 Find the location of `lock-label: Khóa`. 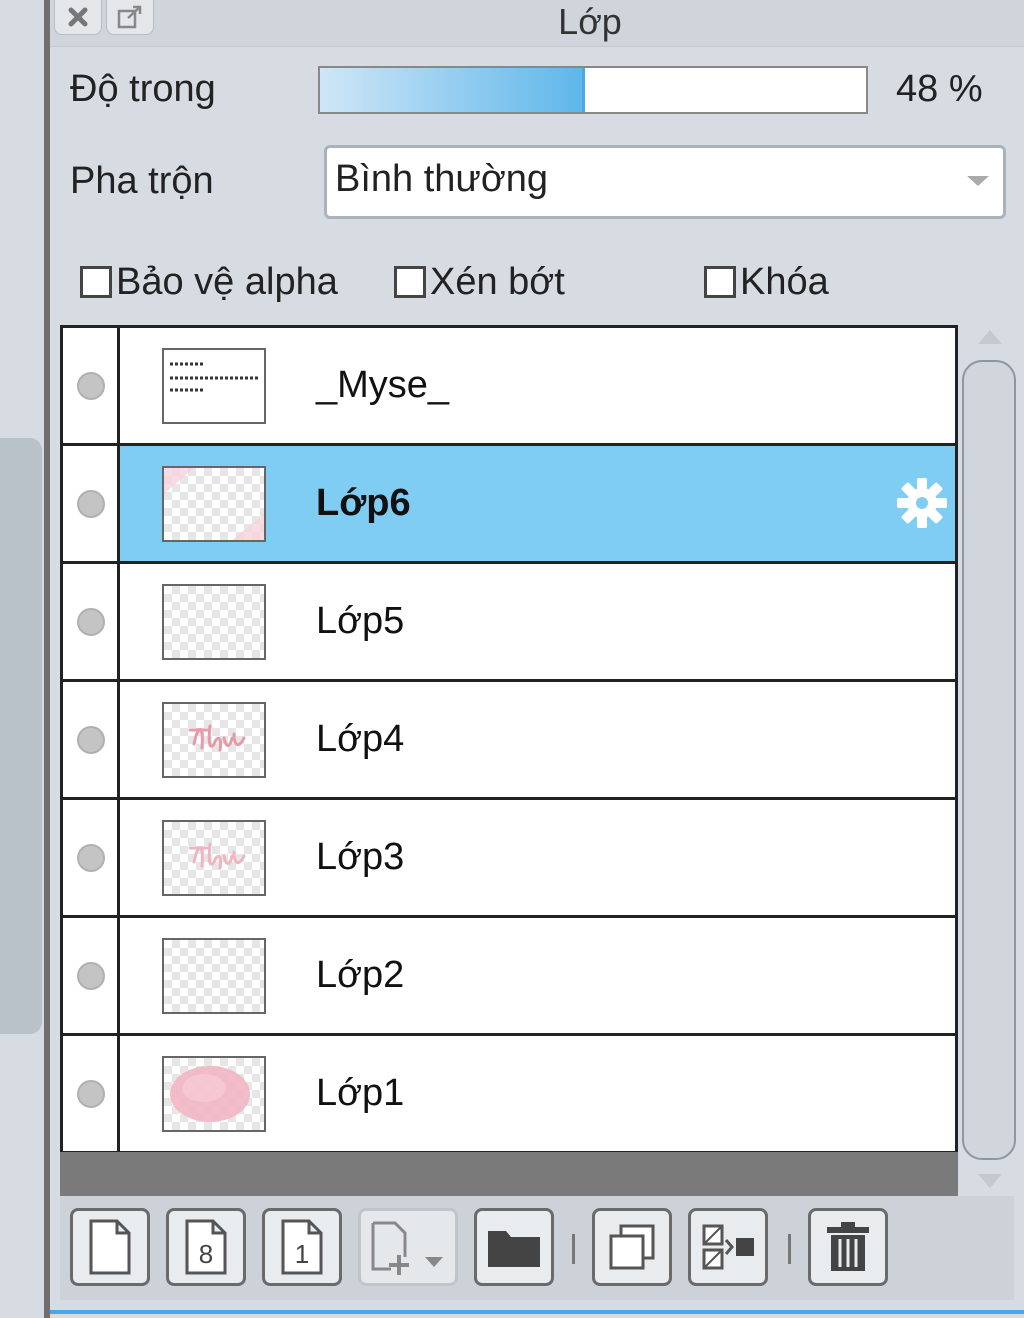

lock-label: Khóa is located at coordinates (784, 281).